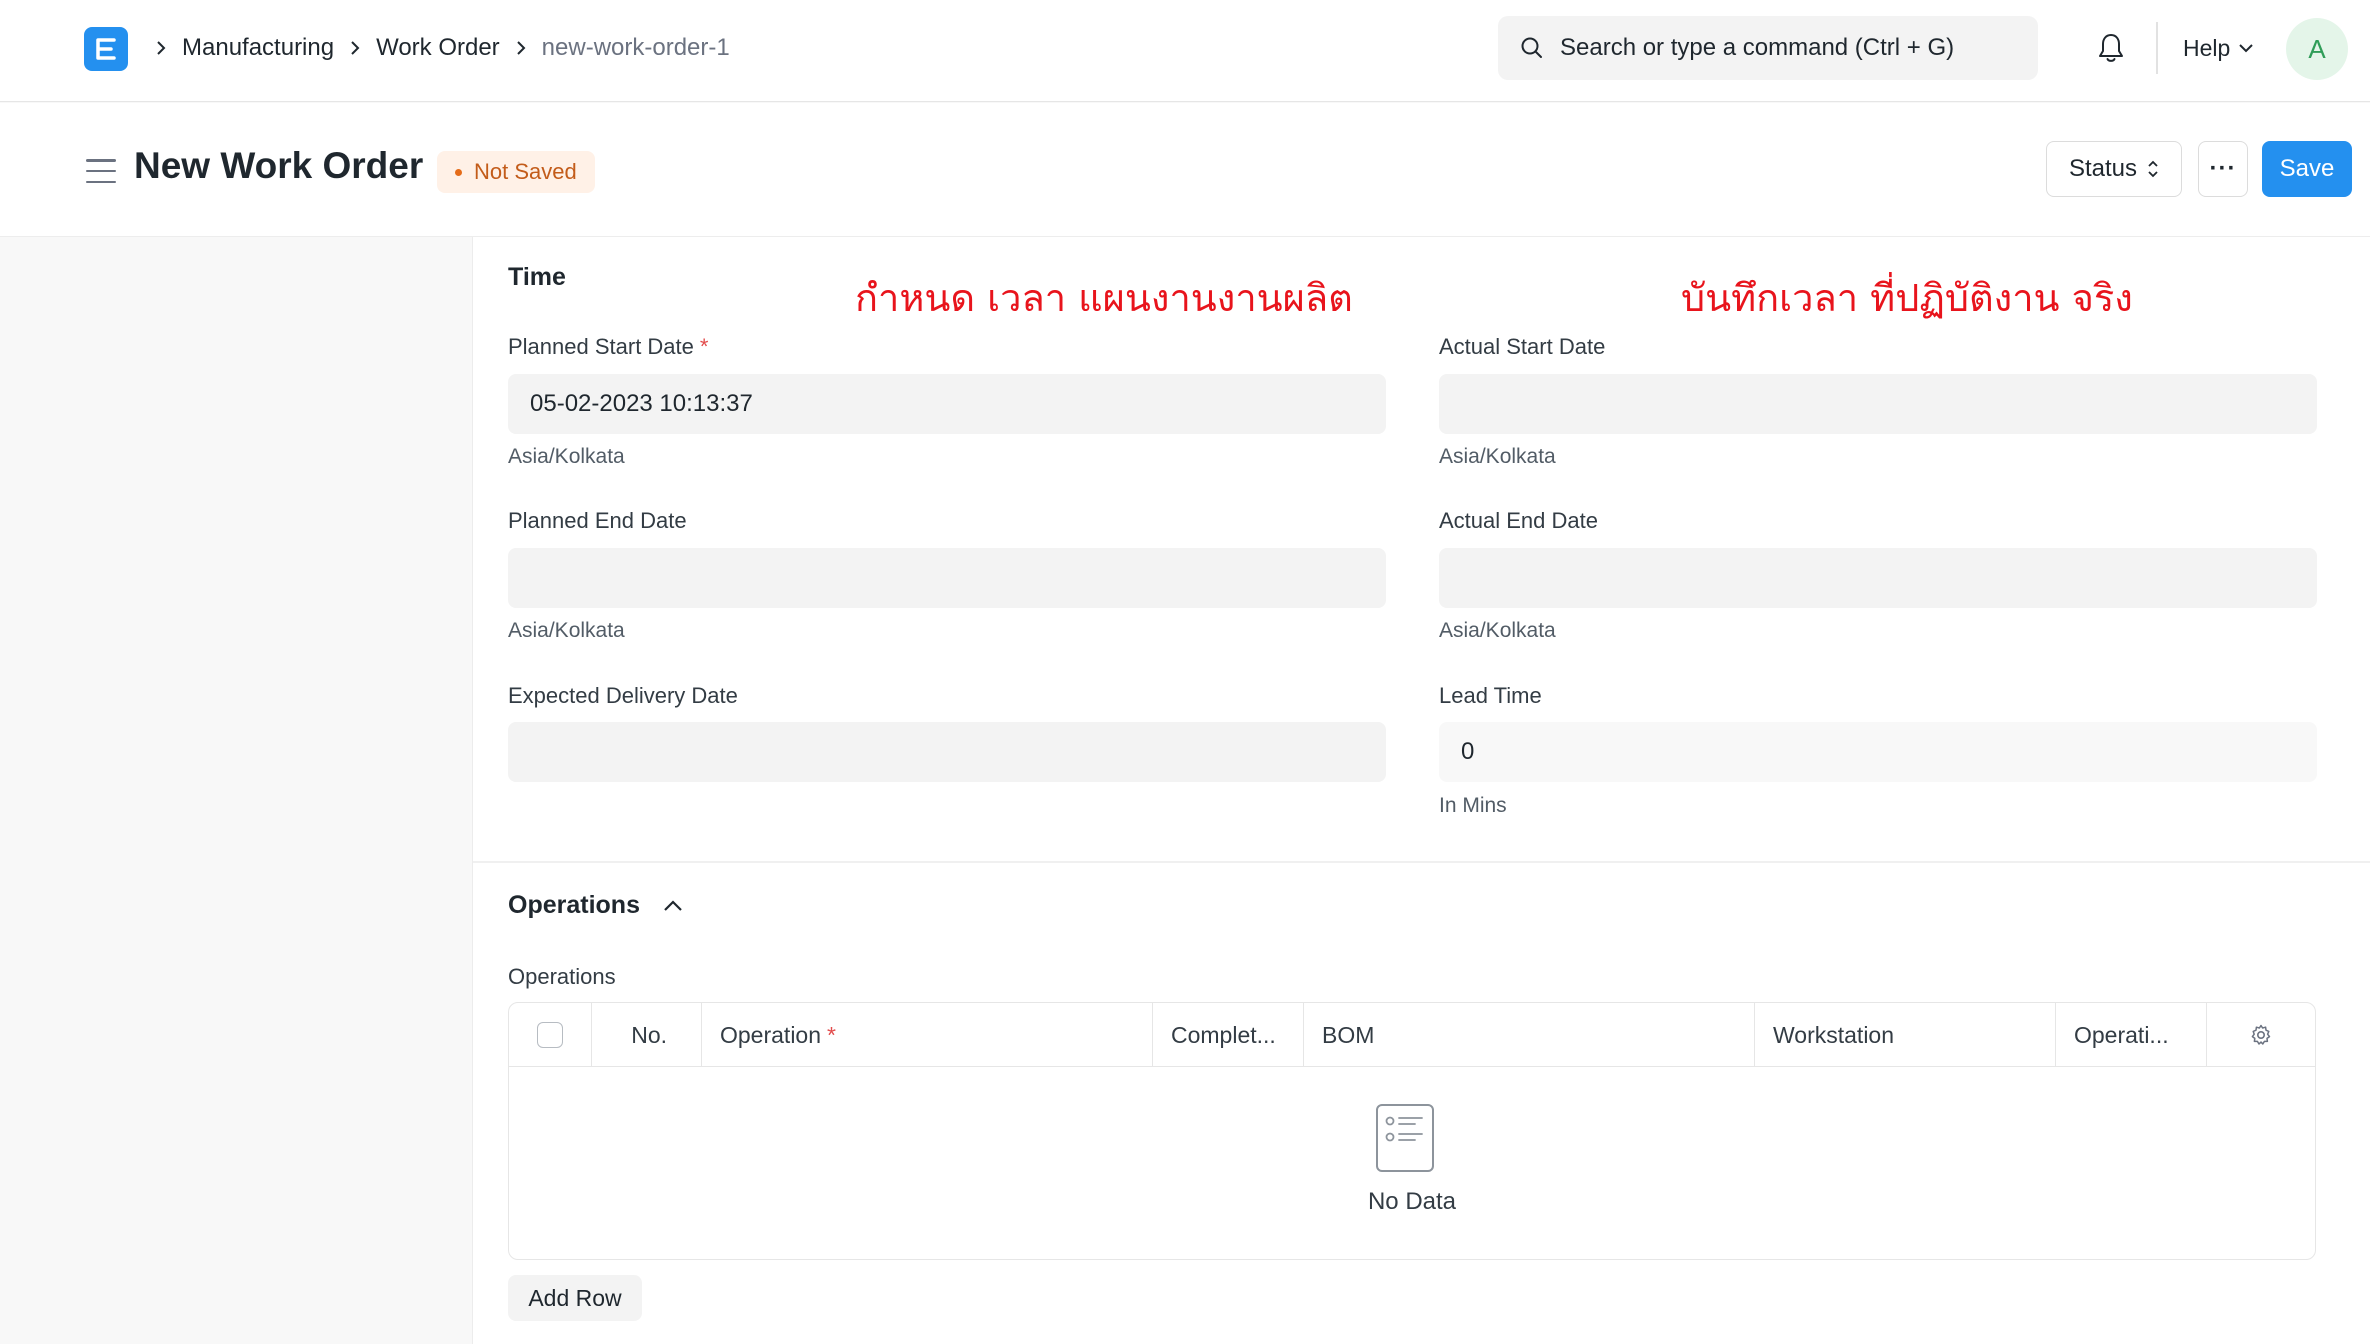 The image size is (2370, 1344). What do you see at coordinates (1531, 47) in the screenshot?
I see `search-icon` at bounding box center [1531, 47].